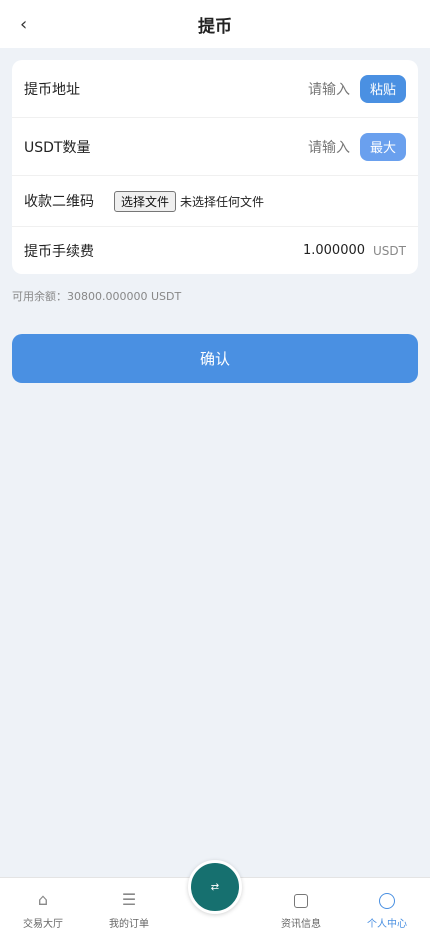 The height and width of the screenshot is (932, 430). Describe the element at coordinates (43, 924) in the screenshot. I see `tab-label: 交易大厅` at that location.